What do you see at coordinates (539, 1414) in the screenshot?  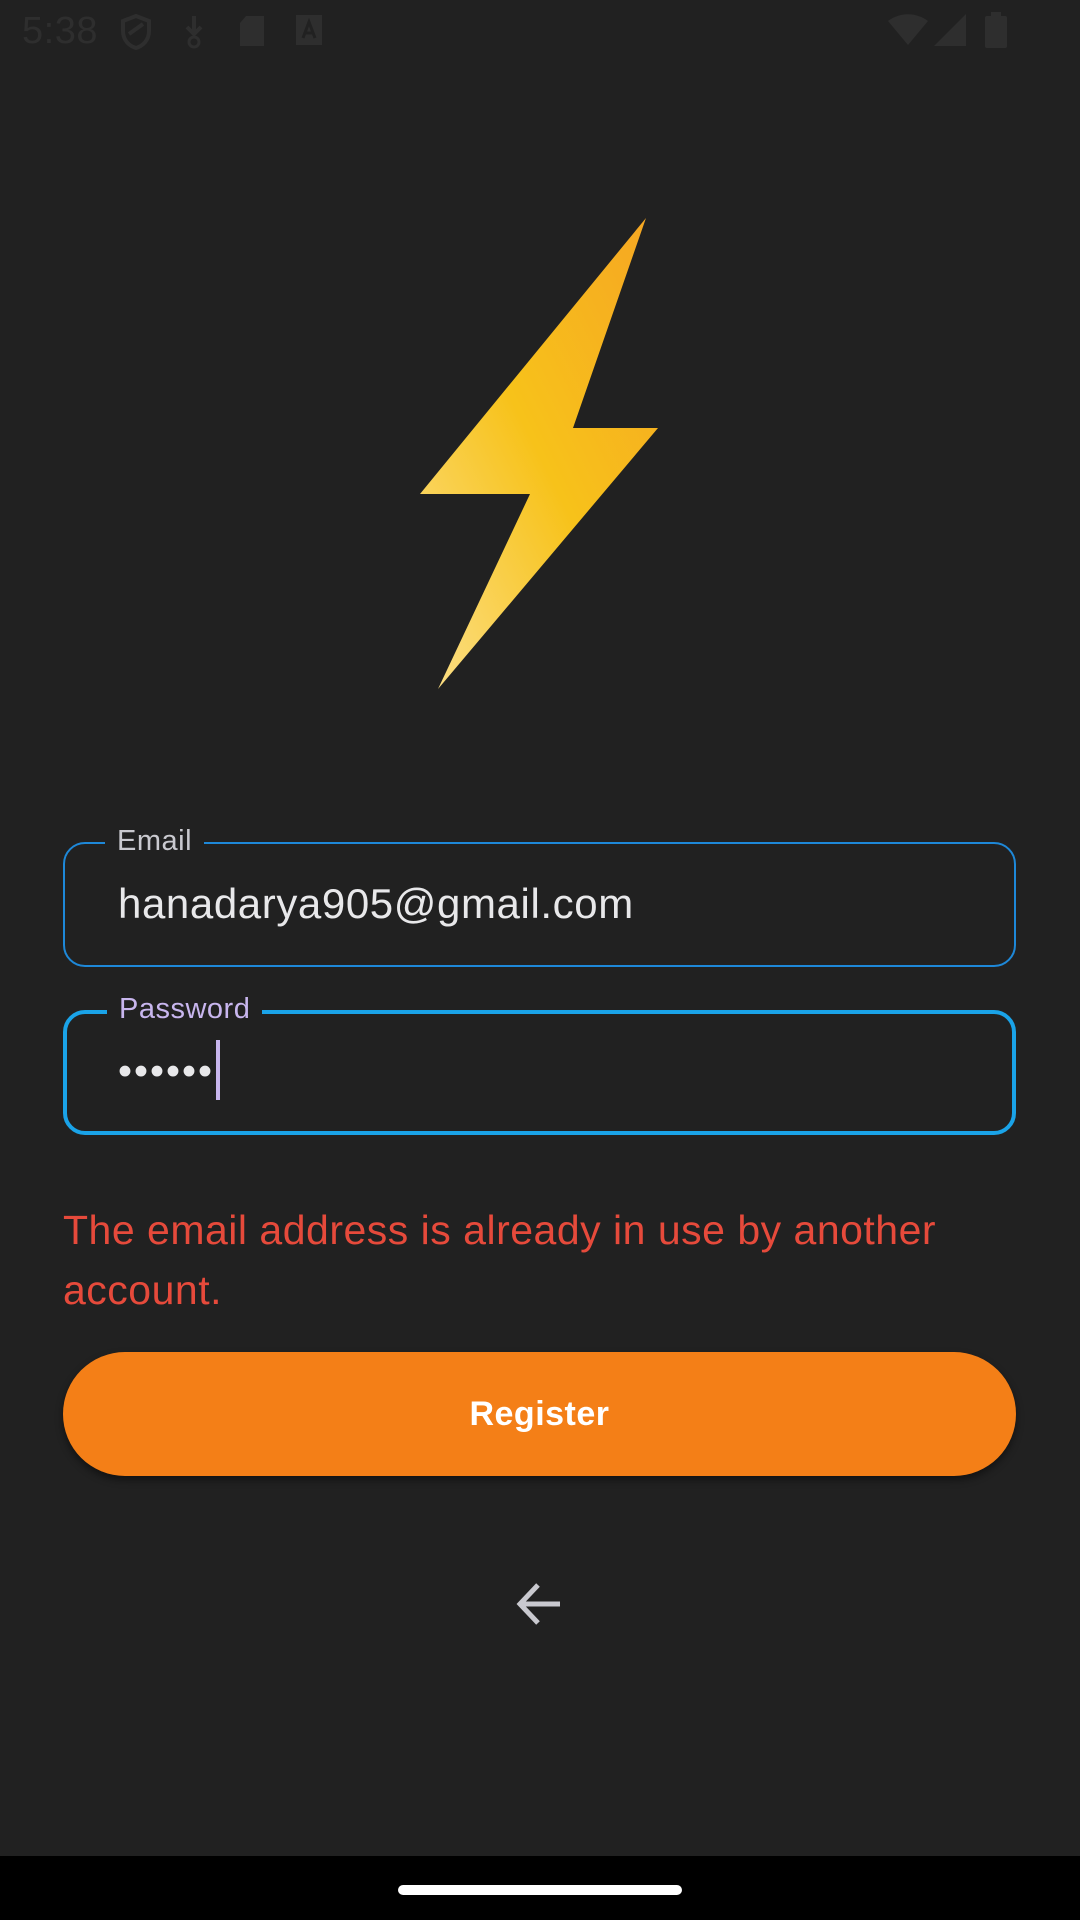 I see `register-button: Register` at bounding box center [539, 1414].